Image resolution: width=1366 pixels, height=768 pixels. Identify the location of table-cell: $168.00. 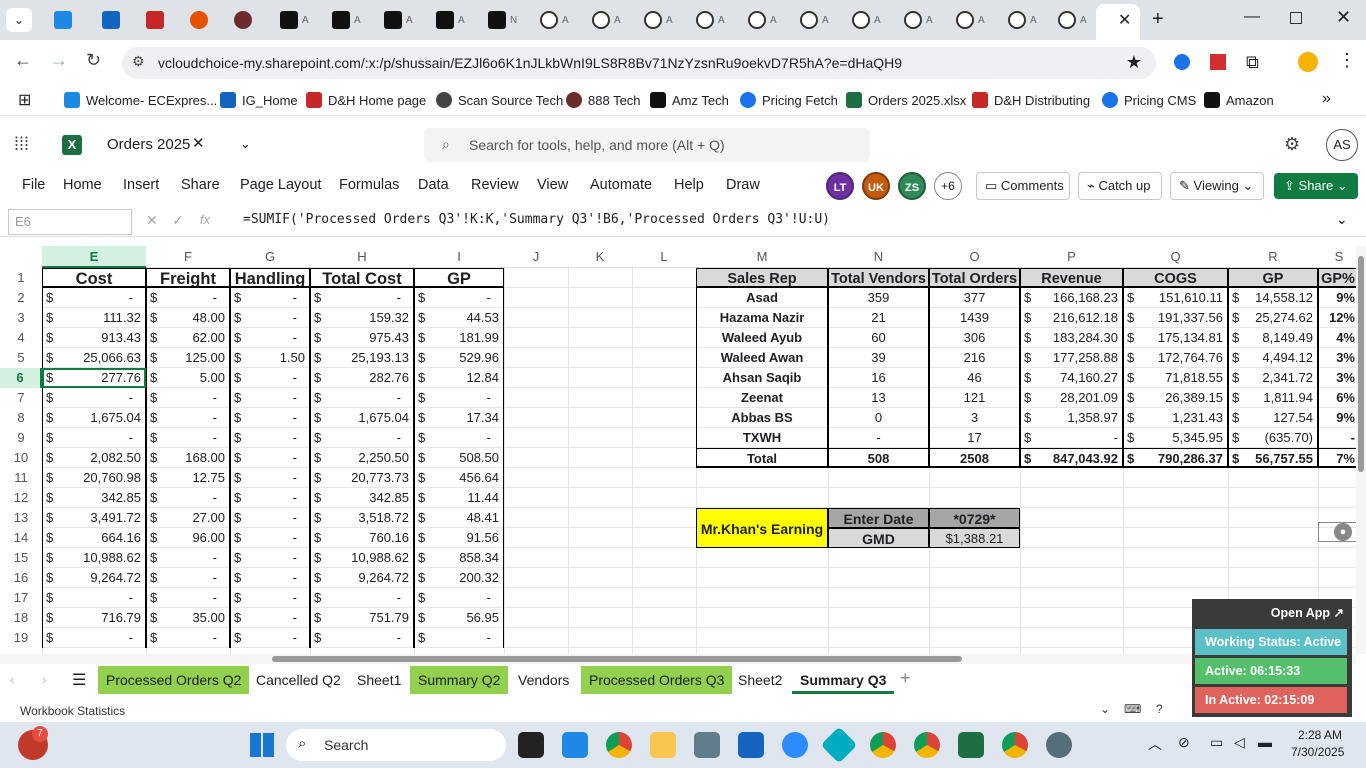
(188, 458).